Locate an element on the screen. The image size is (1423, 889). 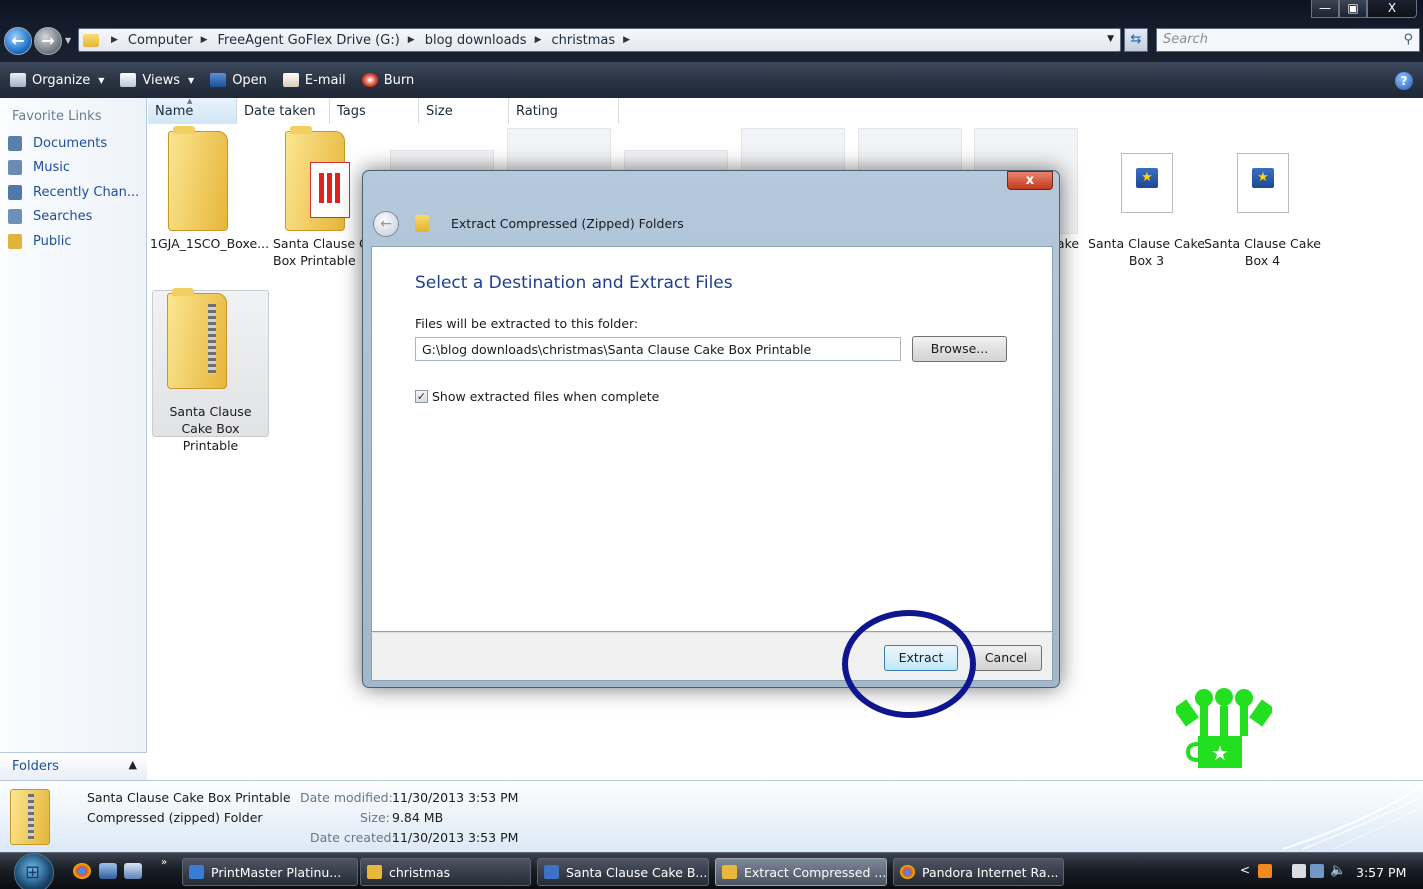
column-name: Name is located at coordinates (192, 111).